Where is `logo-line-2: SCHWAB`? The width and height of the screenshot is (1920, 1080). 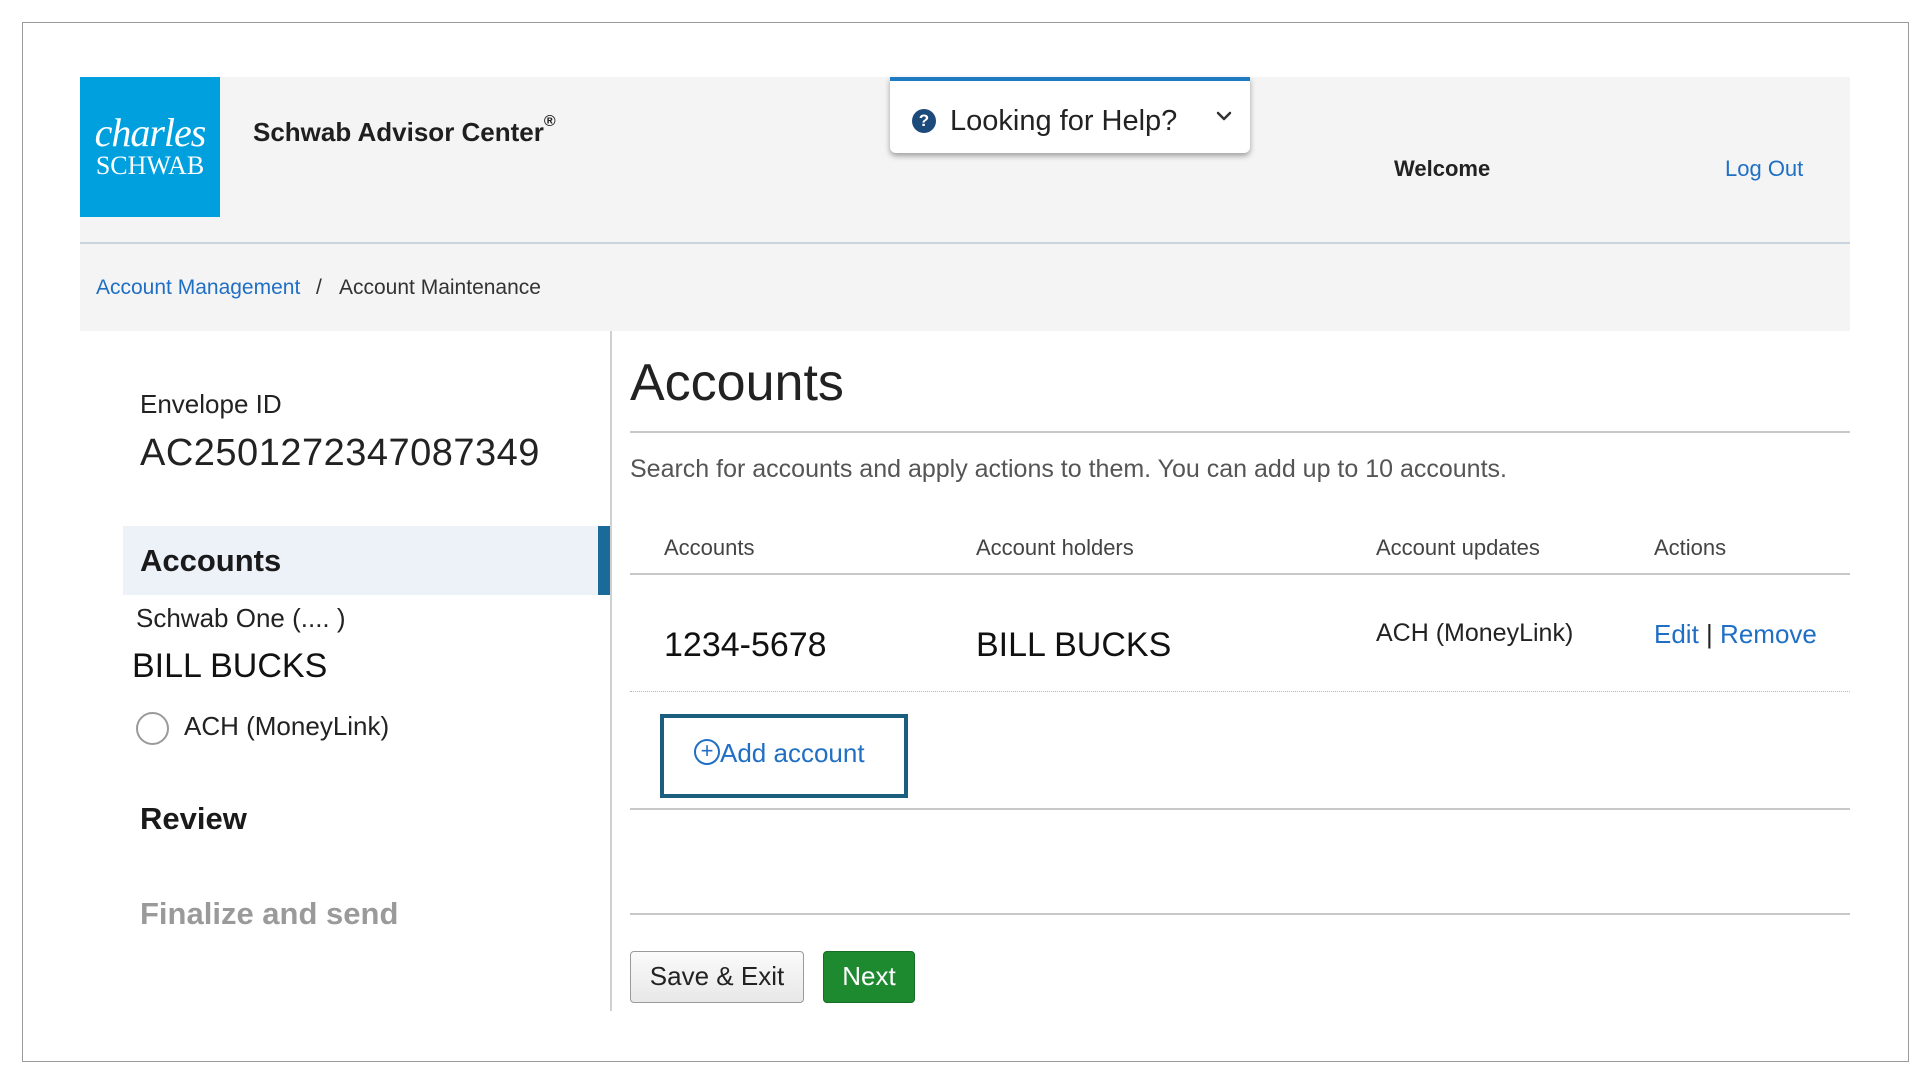 logo-line-2: SCHWAB is located at coordinates (150, 165).